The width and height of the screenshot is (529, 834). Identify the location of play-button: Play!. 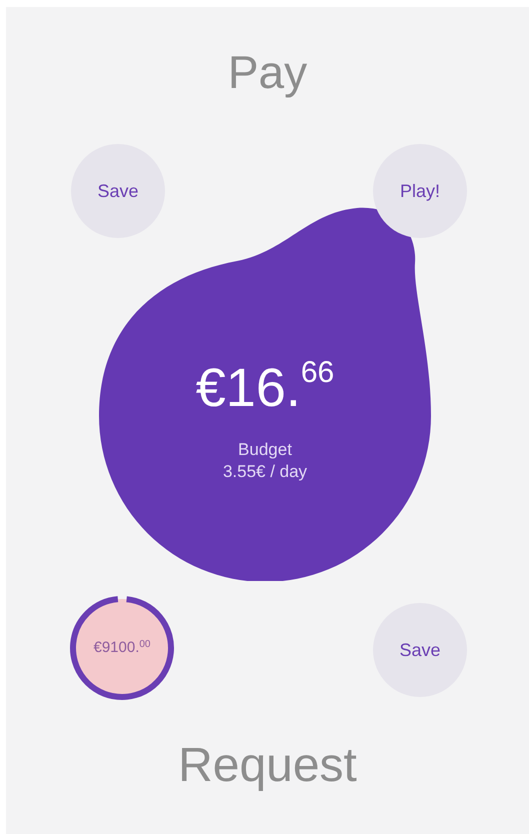
(420, 191).